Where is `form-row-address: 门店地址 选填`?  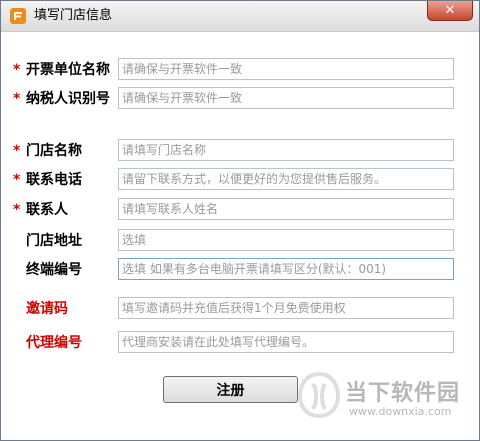
form-row-address: 门店地址 选填 is located at coordinates (240, 241).